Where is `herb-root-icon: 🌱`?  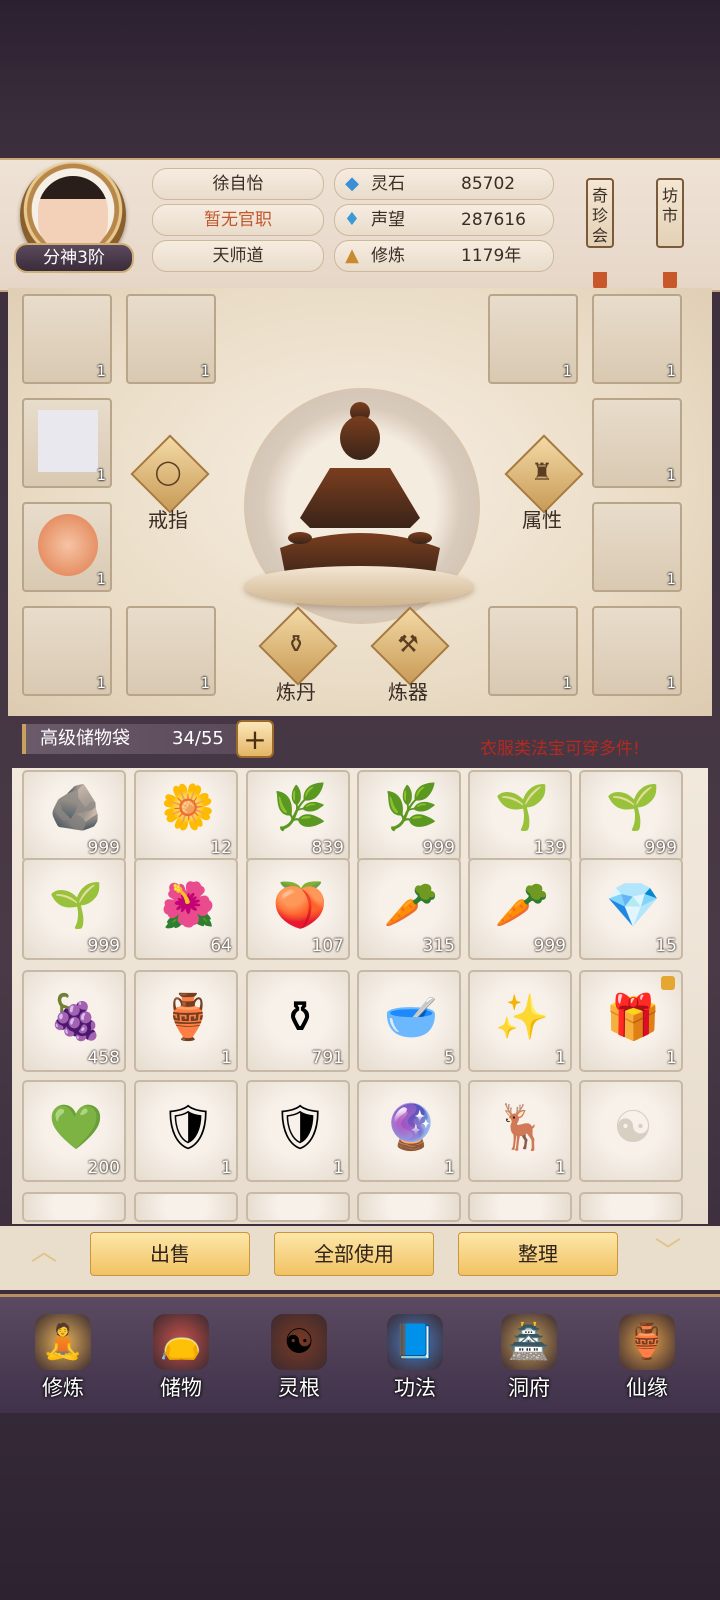 herb-root-icon: 🌱 is located at coordinates (522, 807).